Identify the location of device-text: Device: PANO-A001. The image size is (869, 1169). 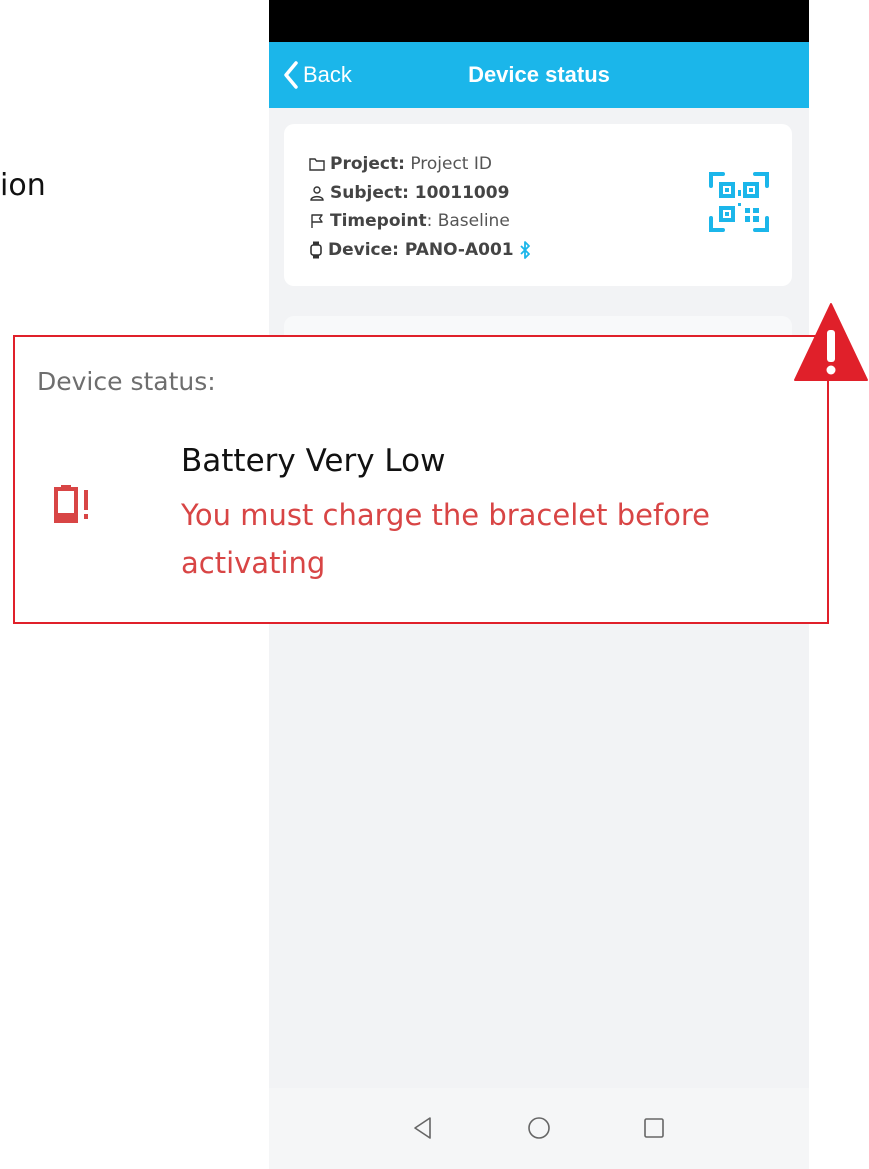
(421, 249).